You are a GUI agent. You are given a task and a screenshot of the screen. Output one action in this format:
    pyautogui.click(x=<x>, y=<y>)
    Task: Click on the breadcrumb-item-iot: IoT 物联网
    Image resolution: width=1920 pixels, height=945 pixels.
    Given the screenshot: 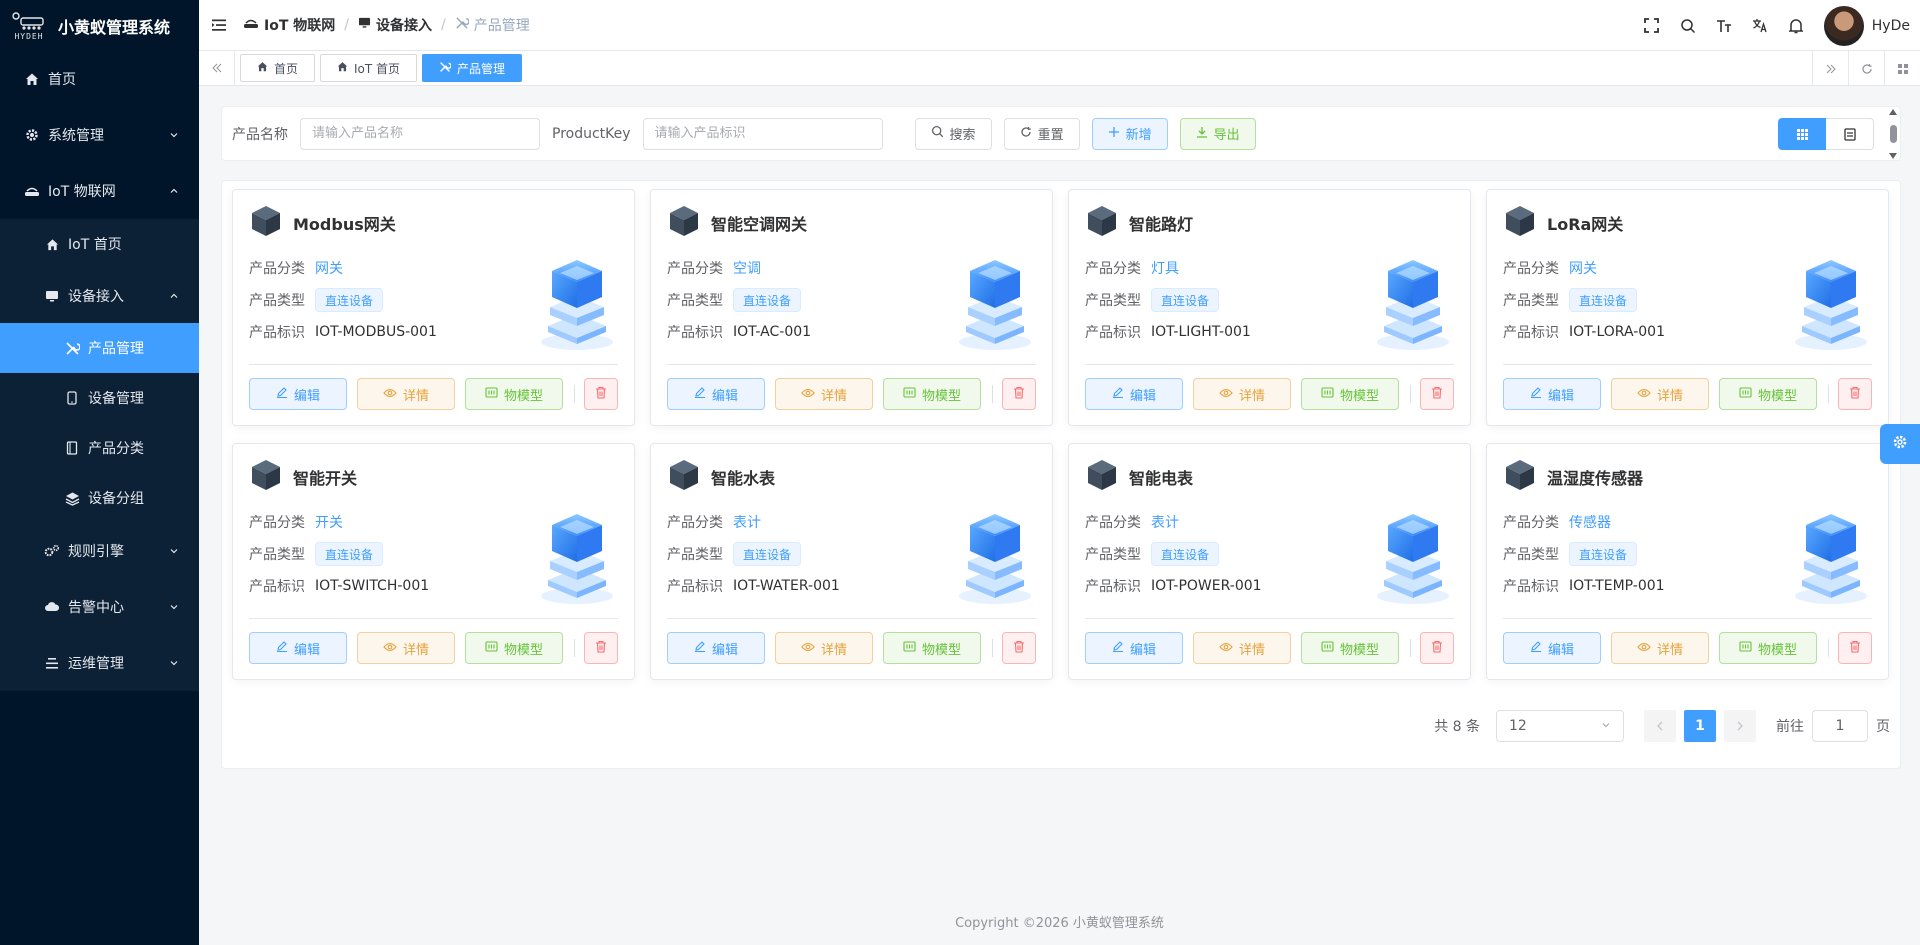 What is the action you would take?
    pyautogui.click(x=289, y=25)
    